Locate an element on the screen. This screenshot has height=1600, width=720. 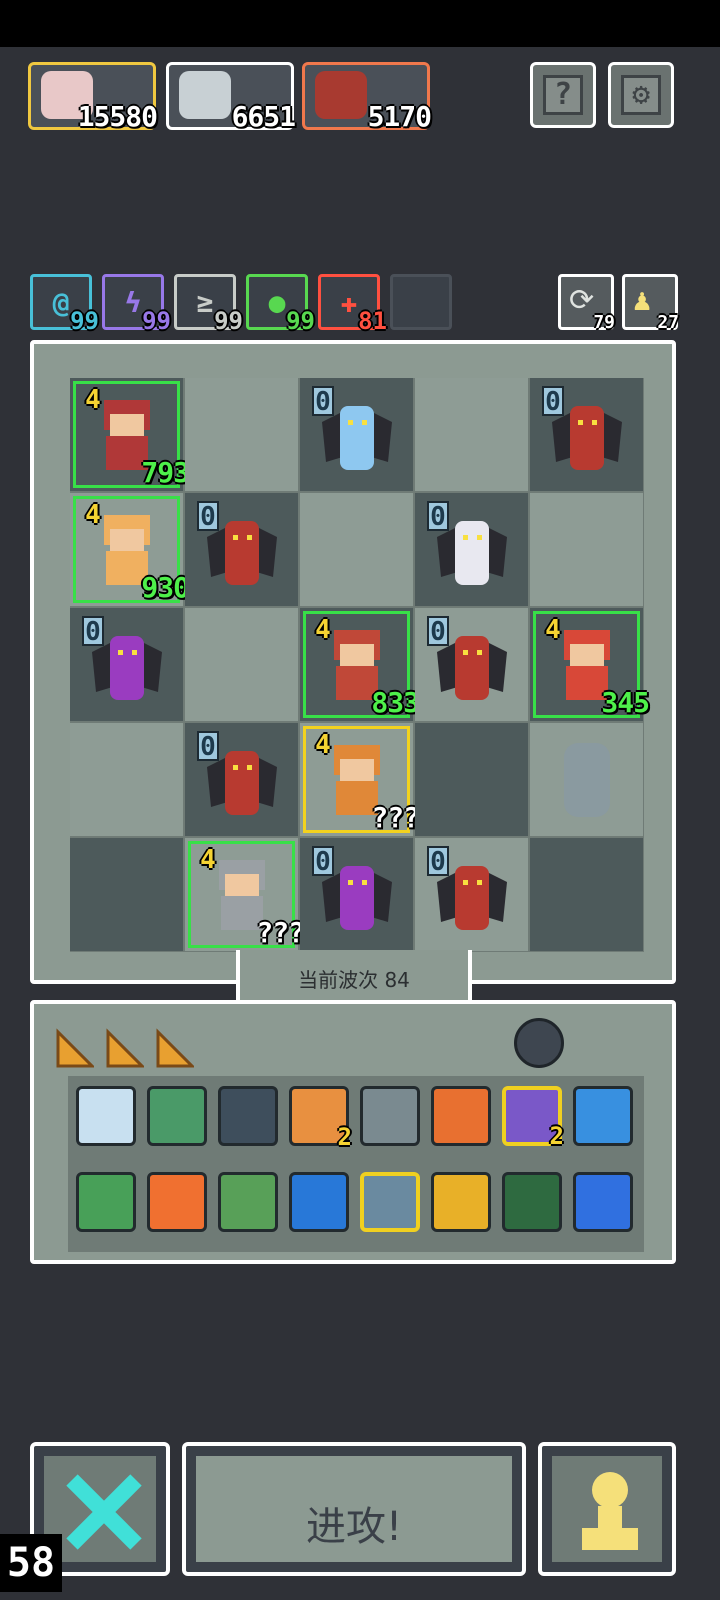
element-synergy: @99 is located at coordinates (64, 304).